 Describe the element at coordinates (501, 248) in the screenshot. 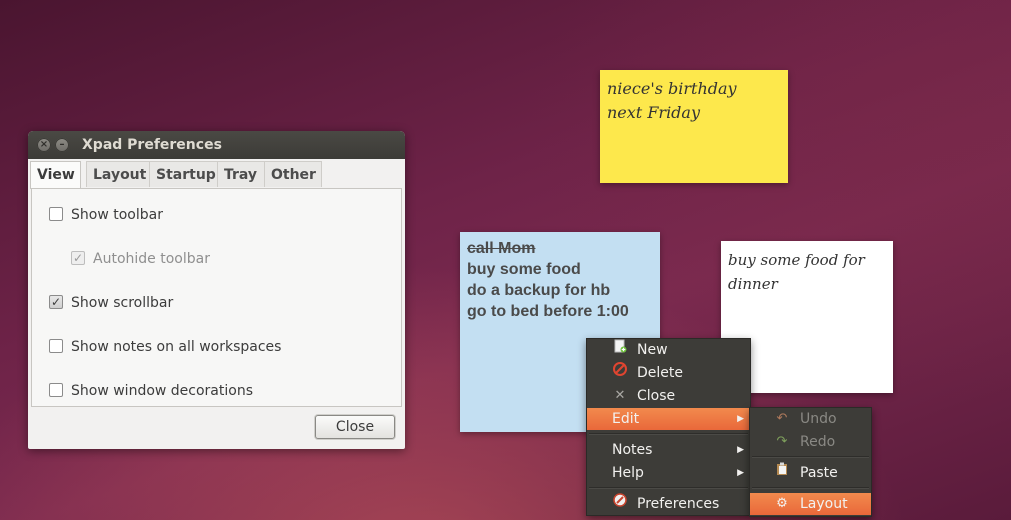

I see `note-line: call Mom` at that location.